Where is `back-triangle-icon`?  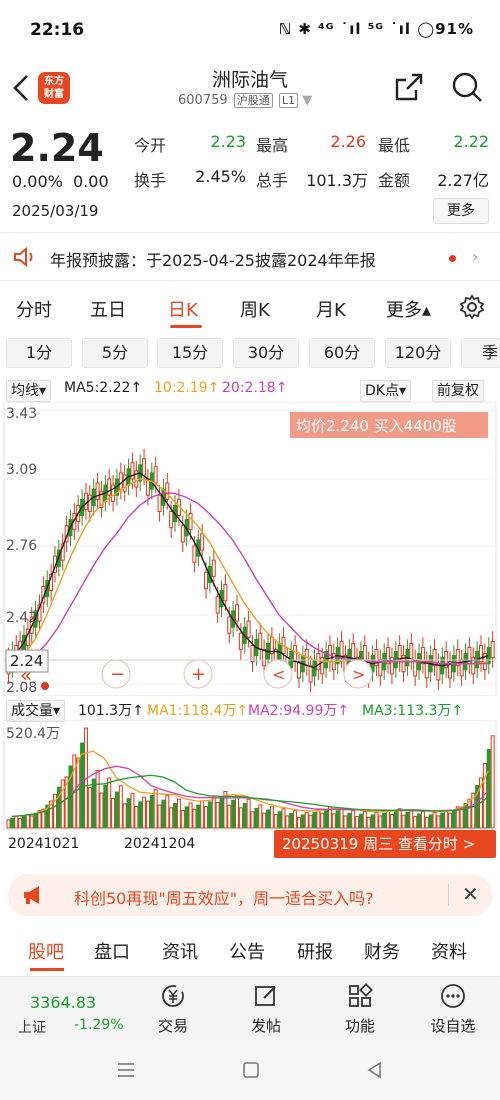 back-triangle-icon is located at coordinates (375, 1070).